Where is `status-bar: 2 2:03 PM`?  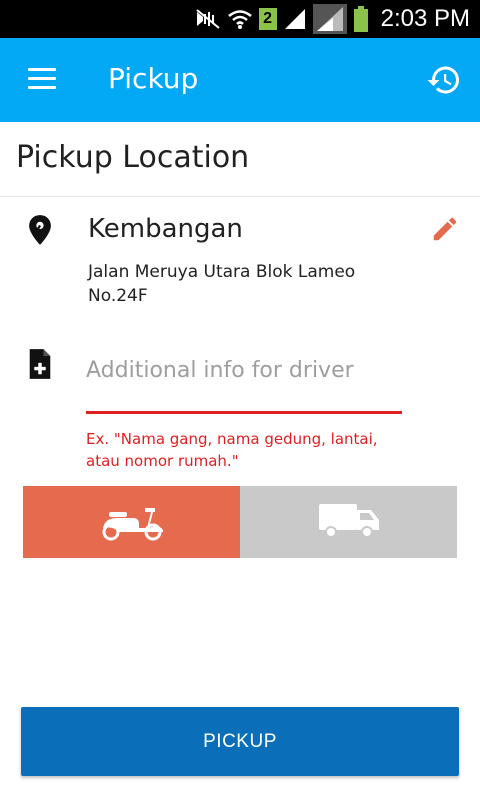 status-bar: 2 2:03 PM is located at coordinates (240, 19).